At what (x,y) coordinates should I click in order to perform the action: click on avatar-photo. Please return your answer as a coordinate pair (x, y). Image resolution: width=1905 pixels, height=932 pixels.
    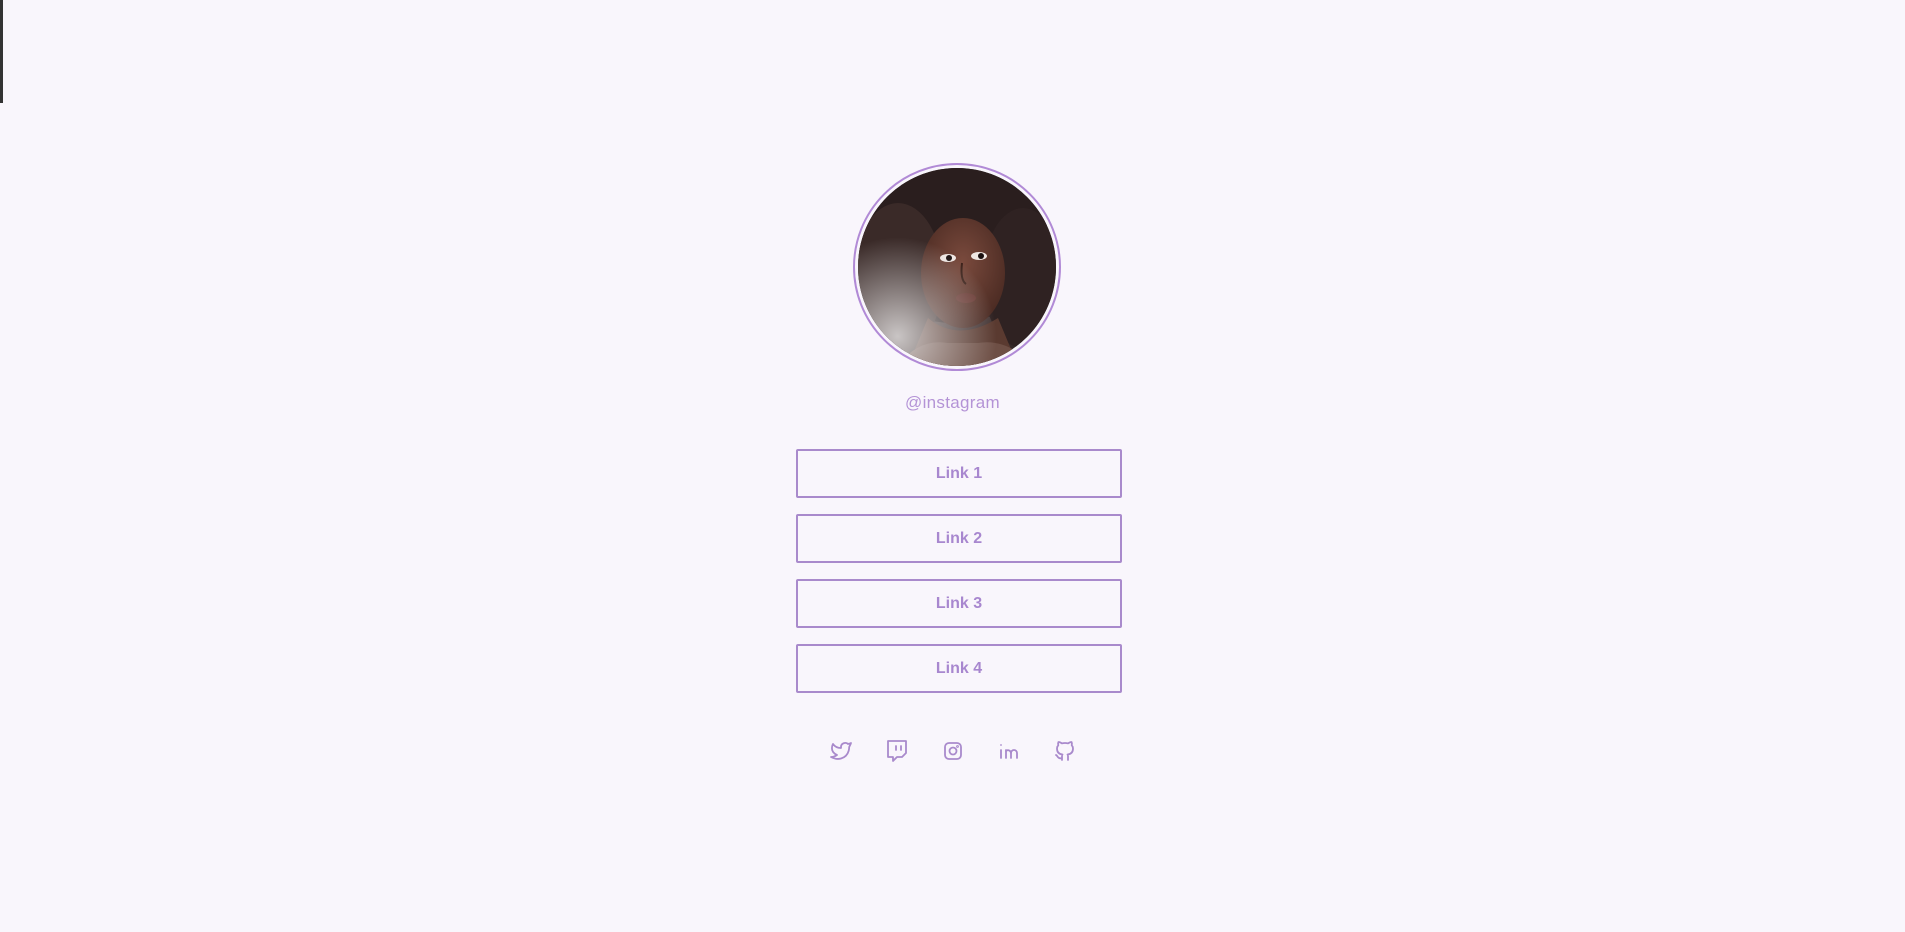
    Looking at the image, I should click on (957, 267).